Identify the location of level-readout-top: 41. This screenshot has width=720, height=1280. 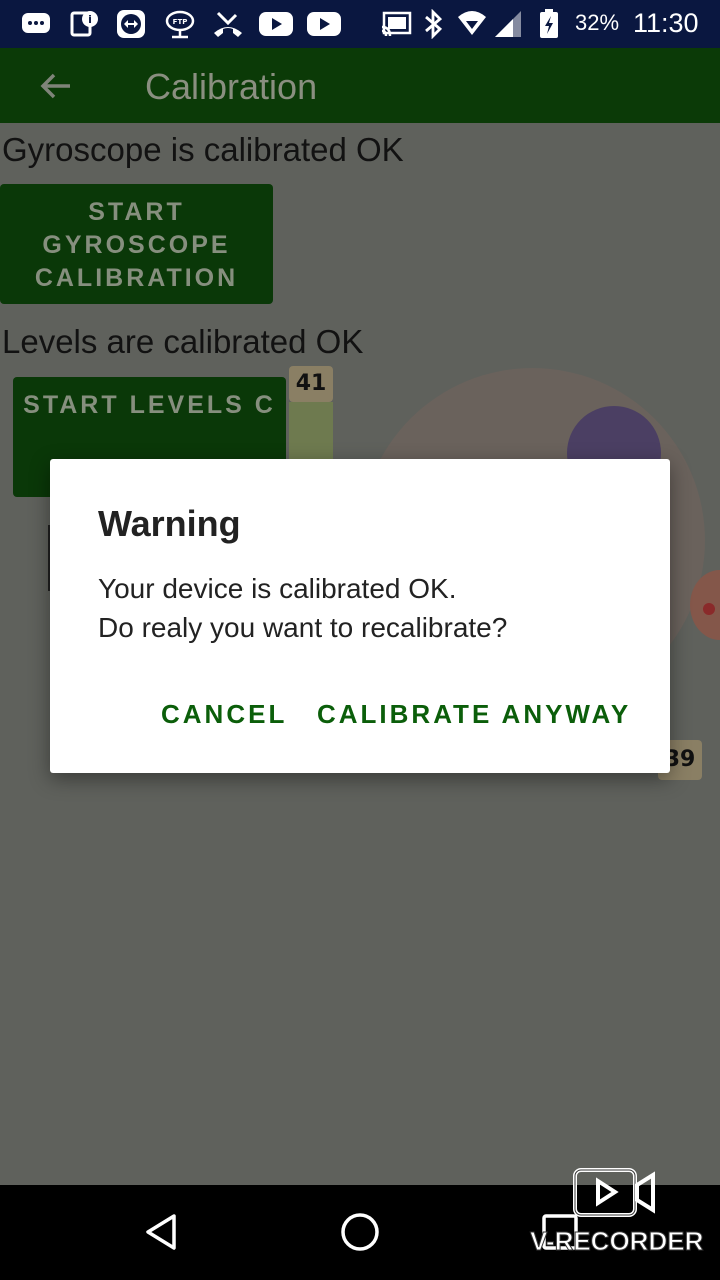
(311, 384).